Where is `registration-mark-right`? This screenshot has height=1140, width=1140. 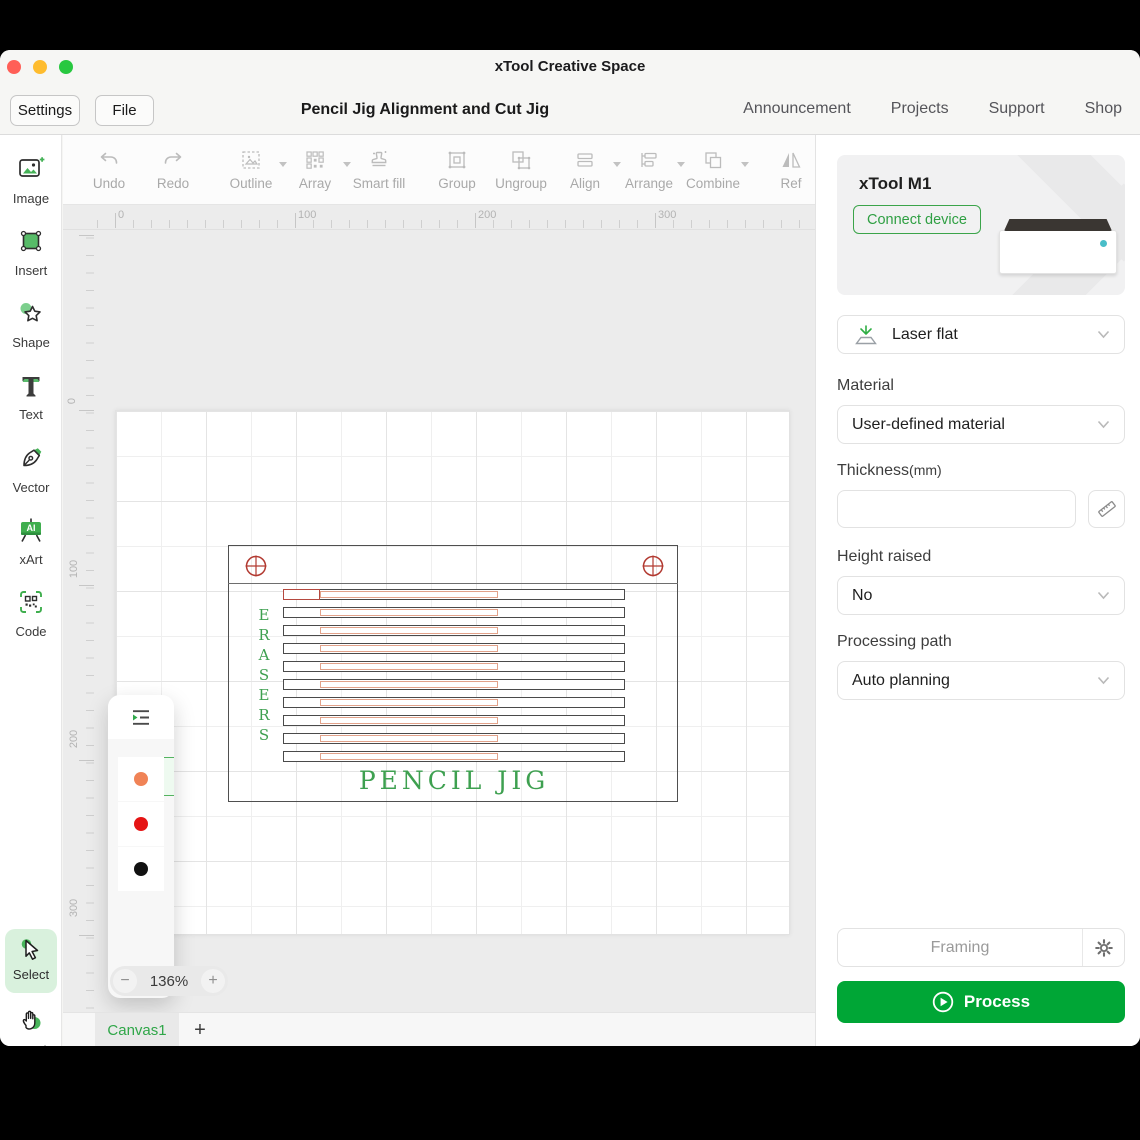
registration-mark-right is located at coordinates (653, 566).